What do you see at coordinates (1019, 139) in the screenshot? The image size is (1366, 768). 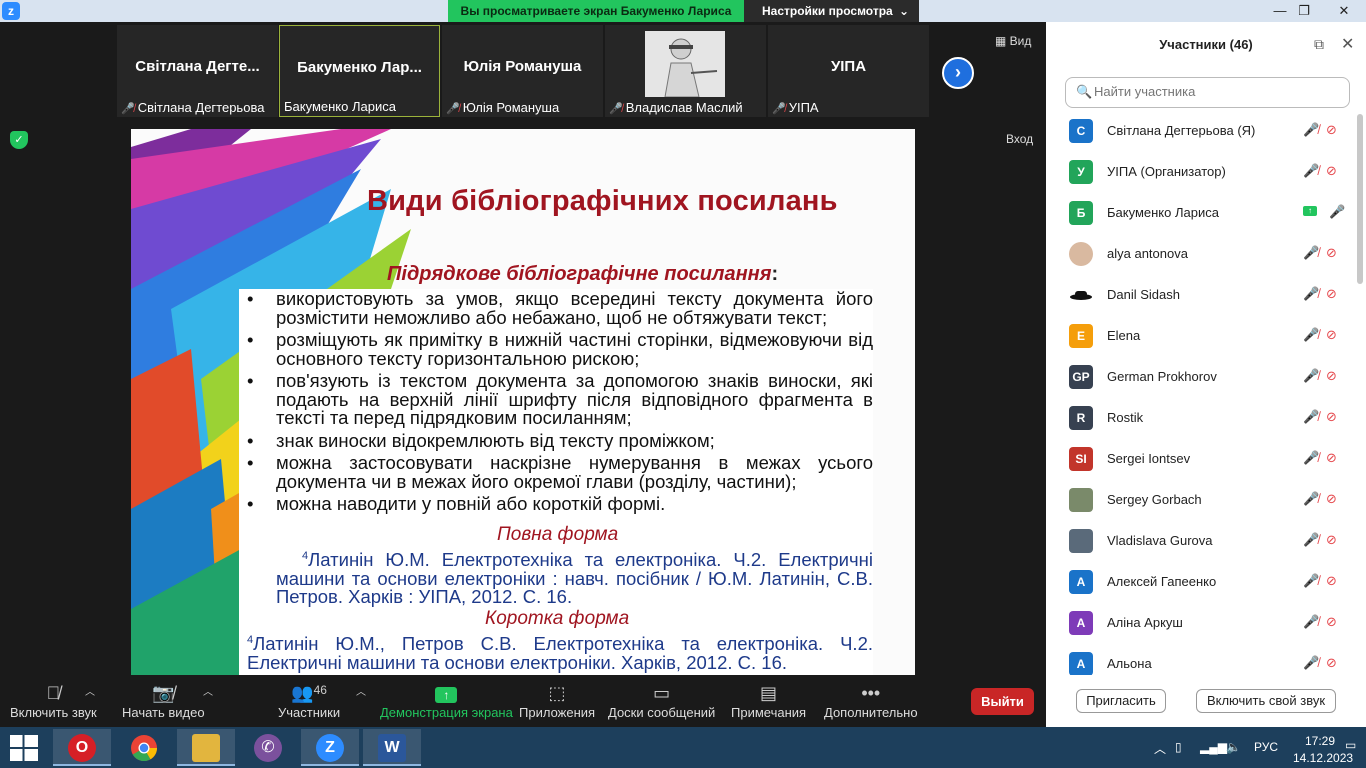 I see `enter-label: Вход` at bounding box center [1019, 139].